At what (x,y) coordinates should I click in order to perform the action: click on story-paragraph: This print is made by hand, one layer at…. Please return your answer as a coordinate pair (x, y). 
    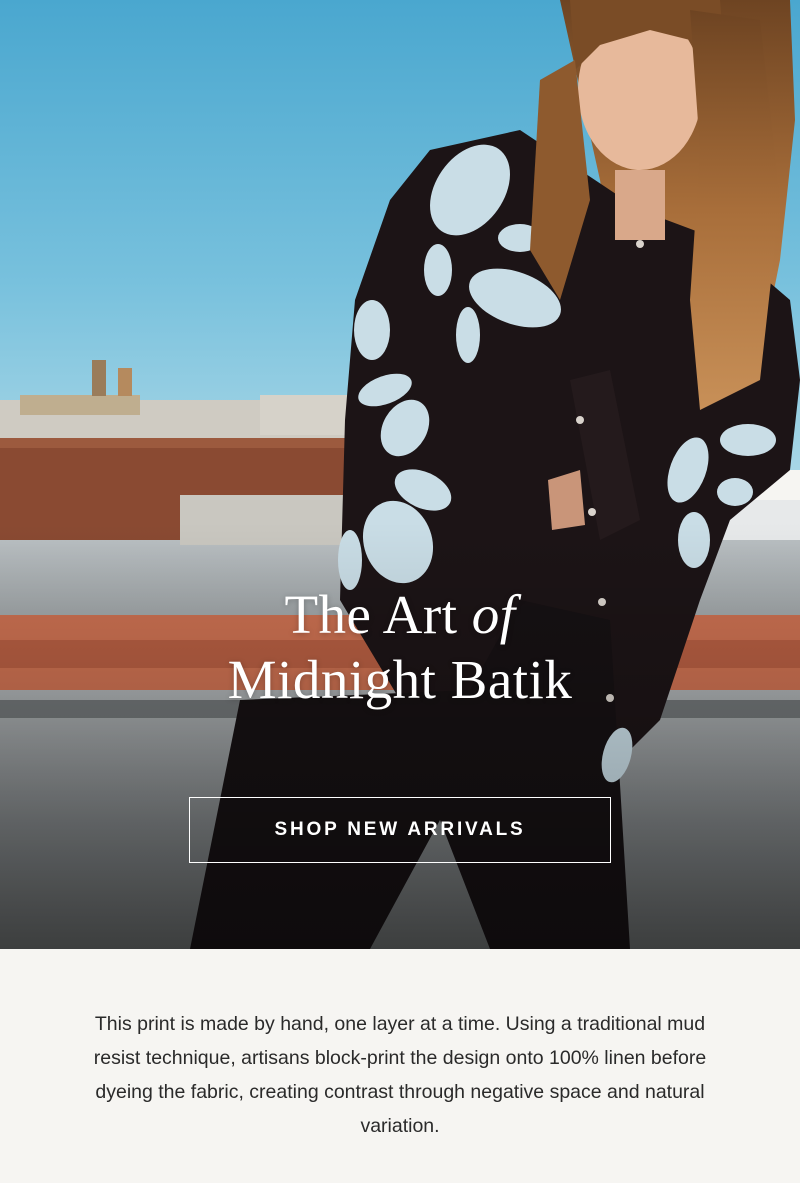
    Looking at the image, I should click on (400, 1075).